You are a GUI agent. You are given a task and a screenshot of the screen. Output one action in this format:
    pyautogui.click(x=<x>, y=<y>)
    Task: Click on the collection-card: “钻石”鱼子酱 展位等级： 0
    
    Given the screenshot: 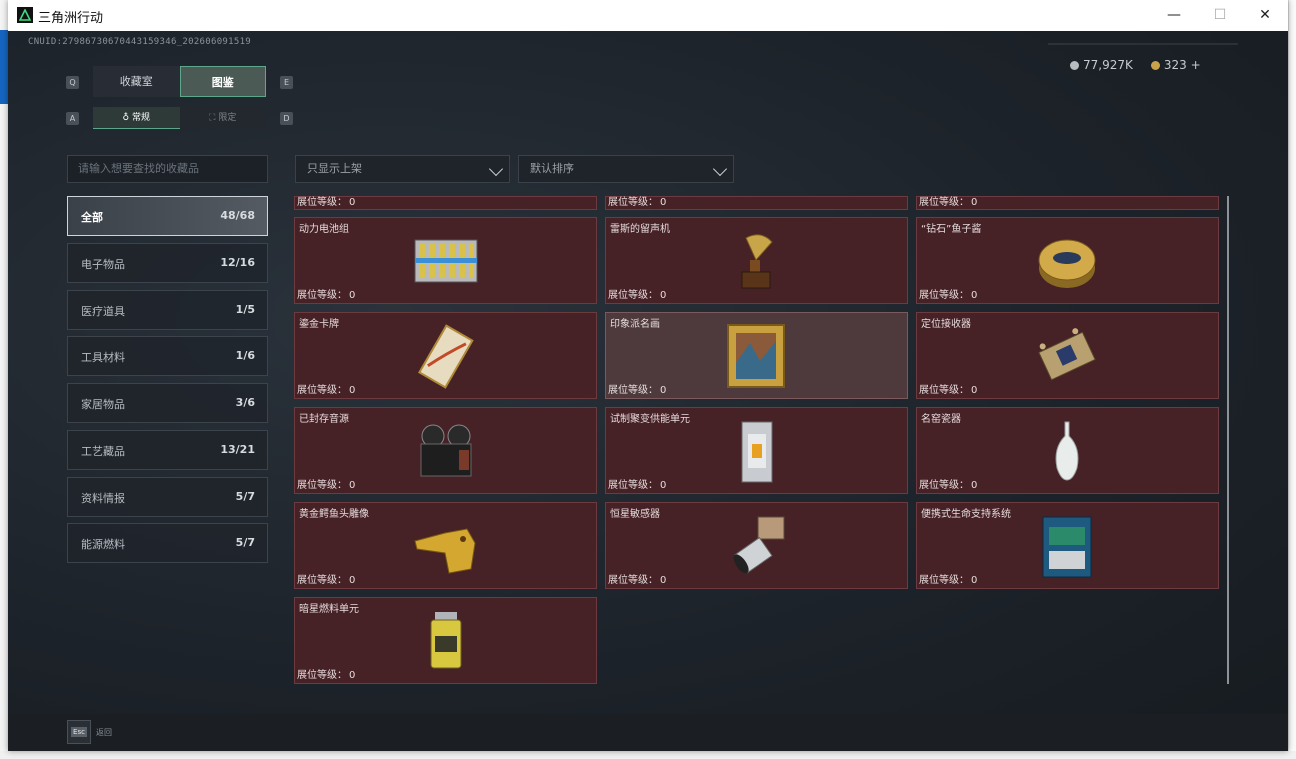 What is the action you would take?
    pyautogui.click(x=1067, y=260)
    